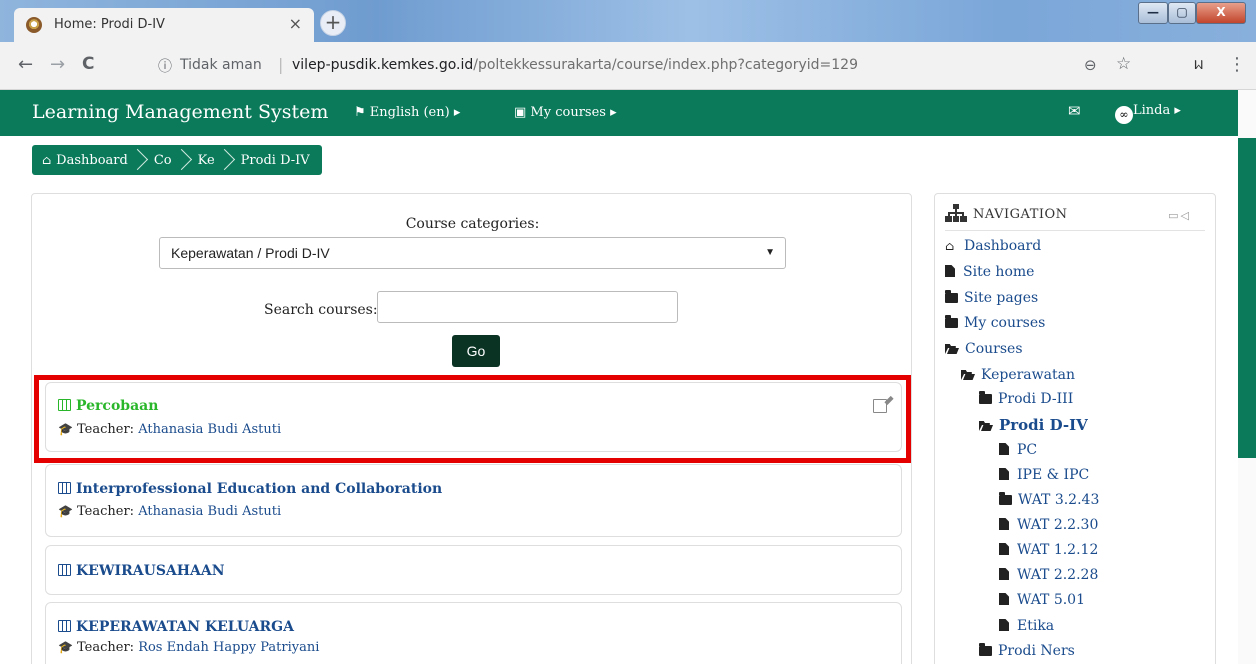 This screenshot has width=1256, height=664. What do you see at coordinates (527, 307) in the screenshot?
I see `search-courses-input` at bounding box center [527, 307].